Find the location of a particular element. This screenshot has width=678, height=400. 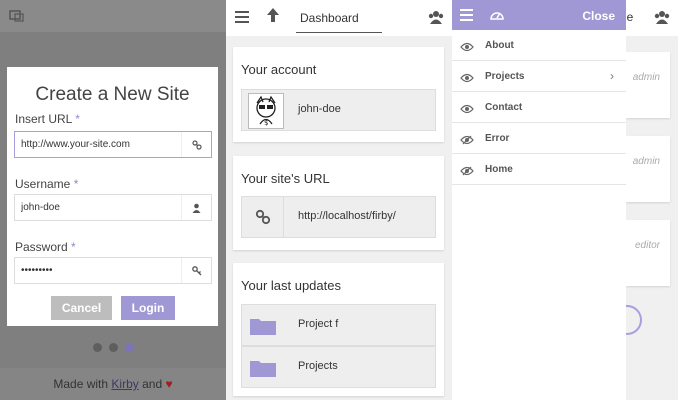

kirby-link: Kirby is located at coordinates (124, 384).